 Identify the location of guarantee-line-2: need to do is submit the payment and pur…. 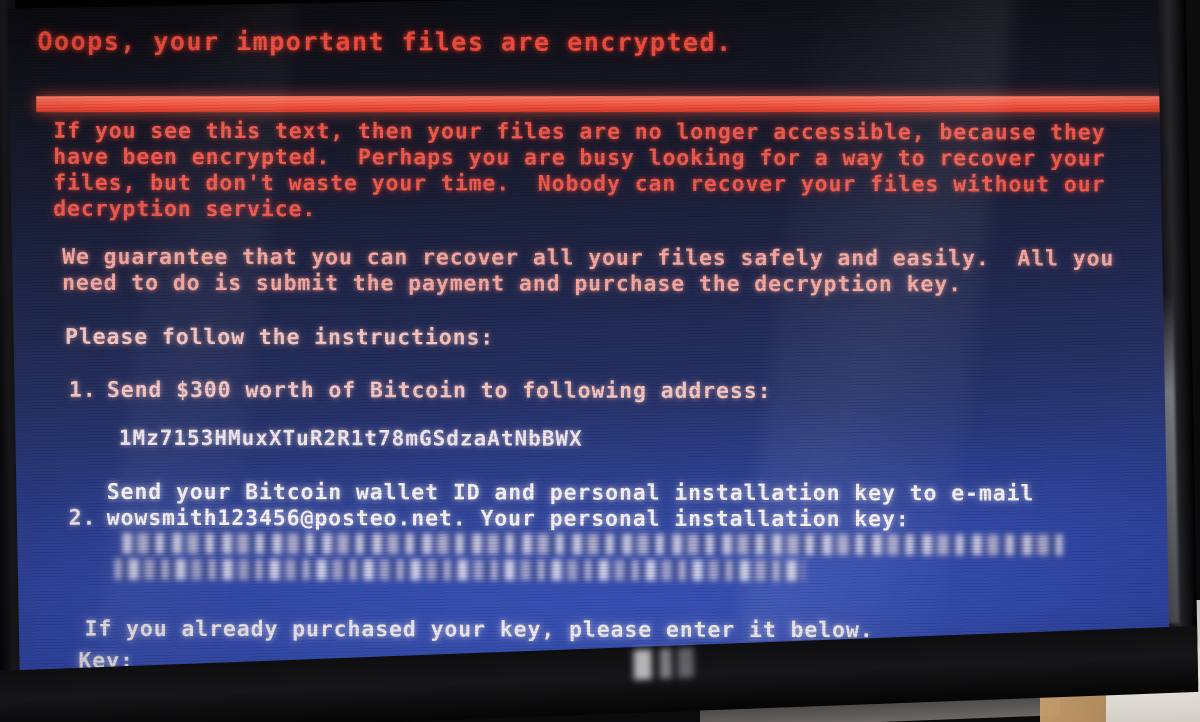
(512, 284).